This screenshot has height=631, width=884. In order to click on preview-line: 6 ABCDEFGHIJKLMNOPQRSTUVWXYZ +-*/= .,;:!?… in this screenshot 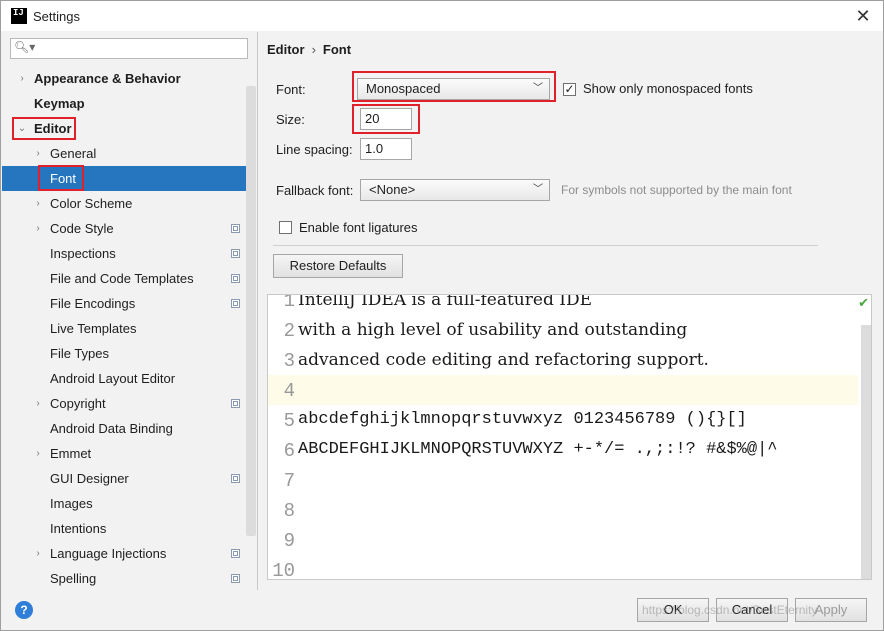, I will do `click(563, 450)`.